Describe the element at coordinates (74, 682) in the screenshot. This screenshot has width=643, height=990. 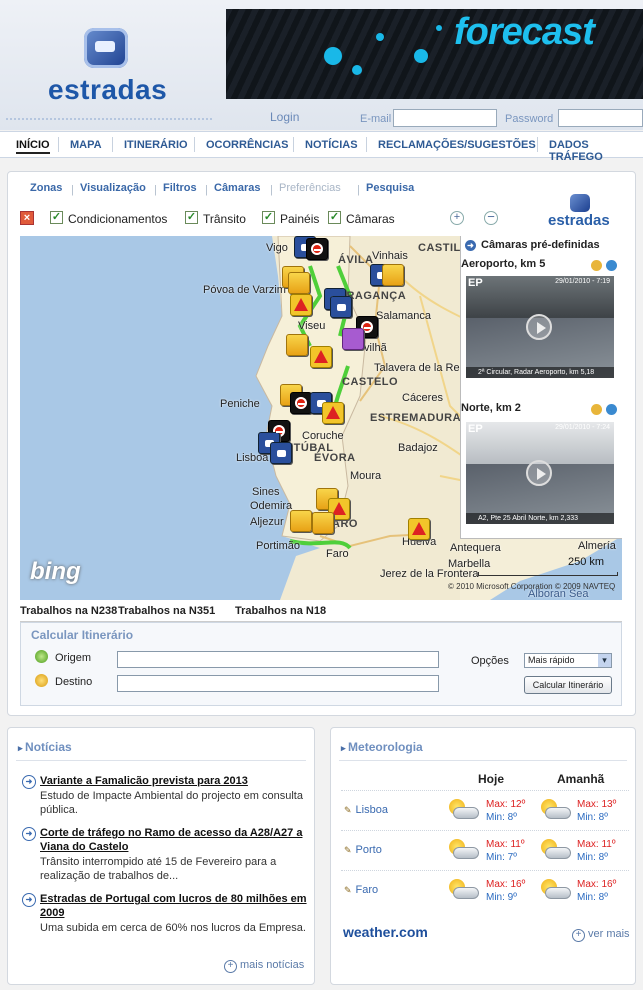
I see `destination-label: Destino` at that location.